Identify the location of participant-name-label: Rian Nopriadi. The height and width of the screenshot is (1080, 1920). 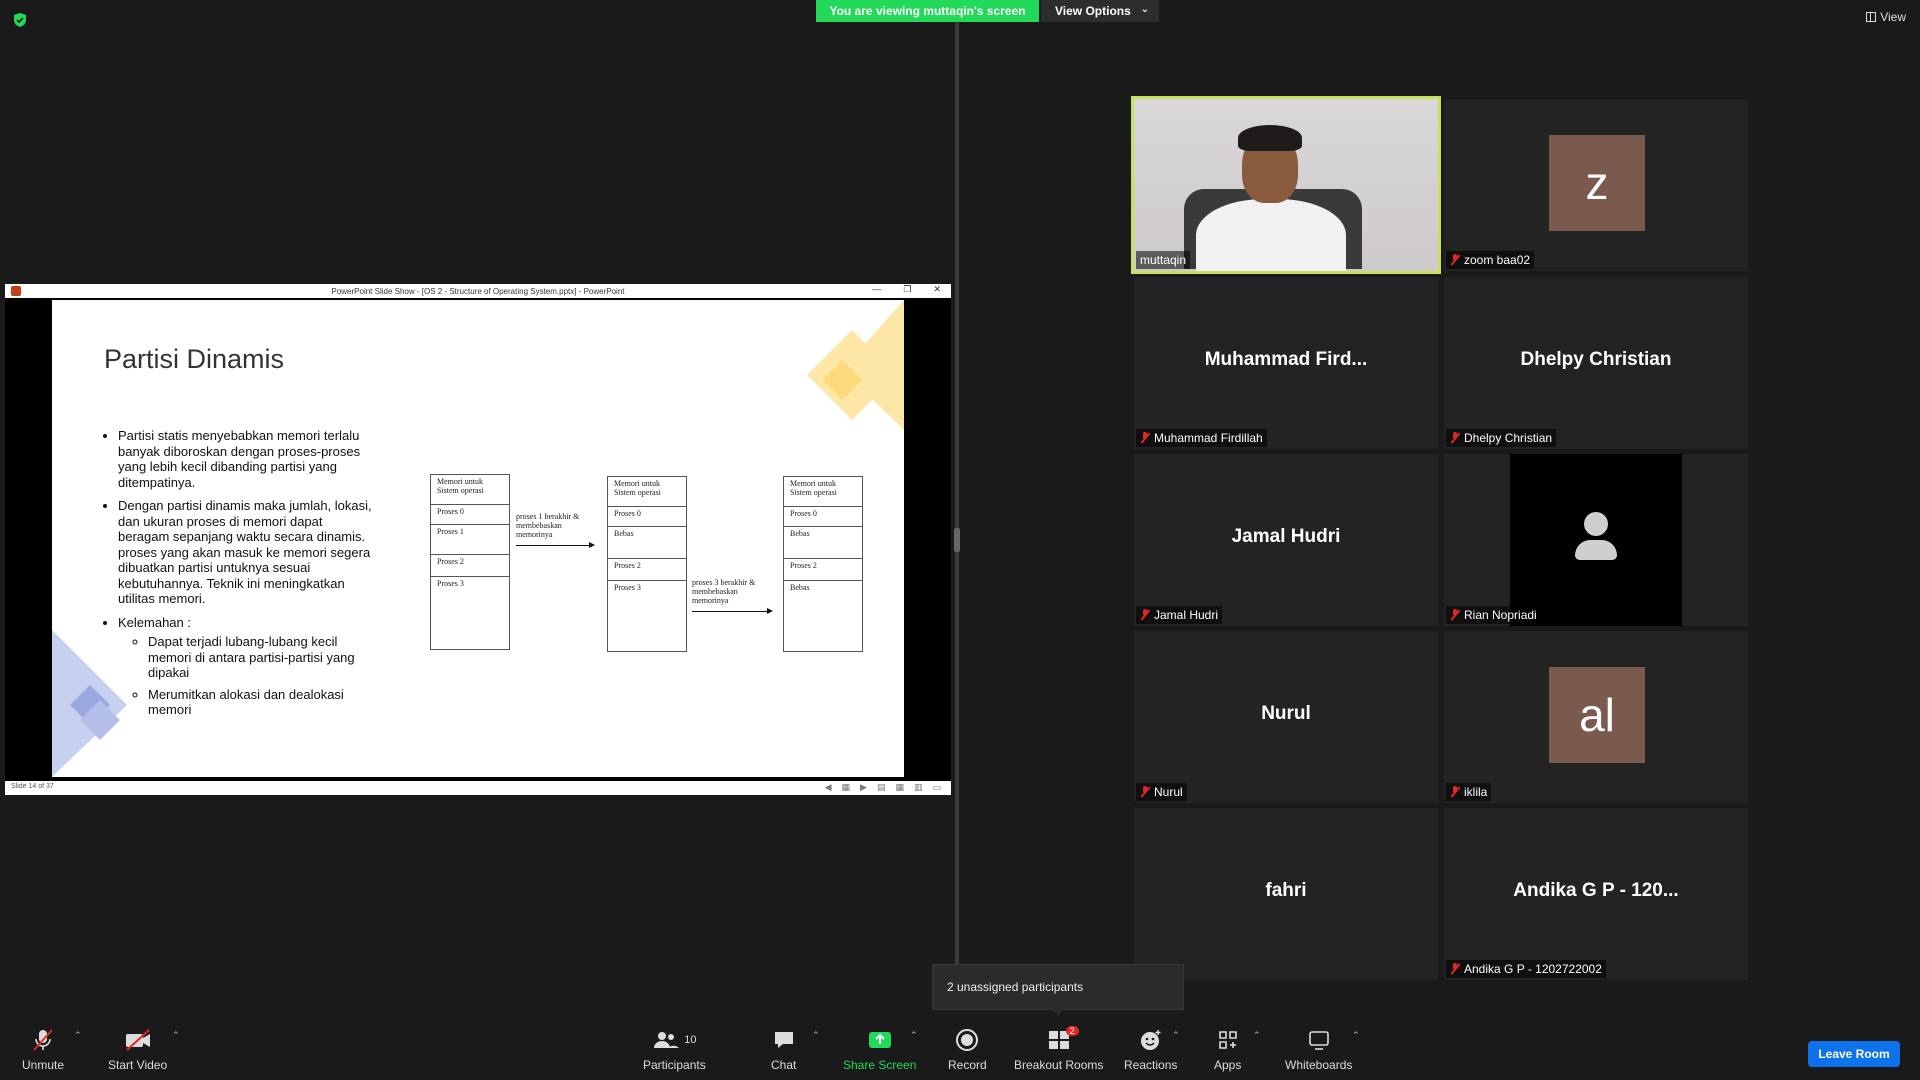
(1493, 615).